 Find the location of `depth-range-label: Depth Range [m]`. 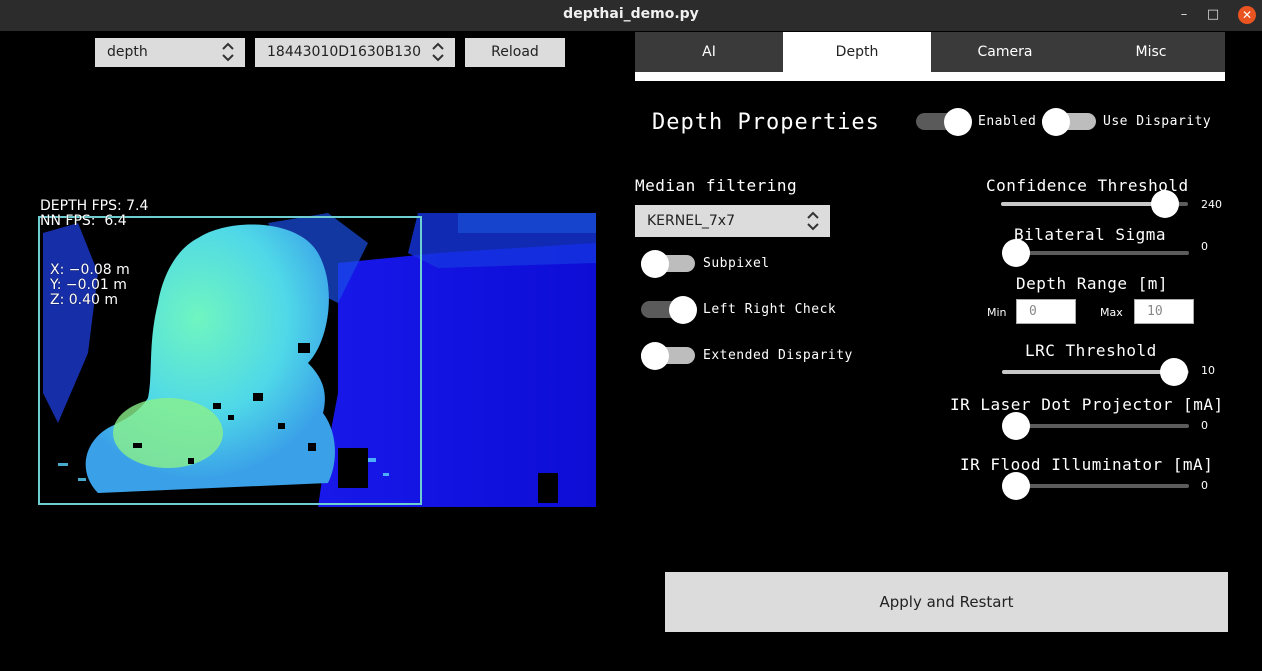

depth-range-label: Depth Range [m] is located at coordinates (1092, 283).